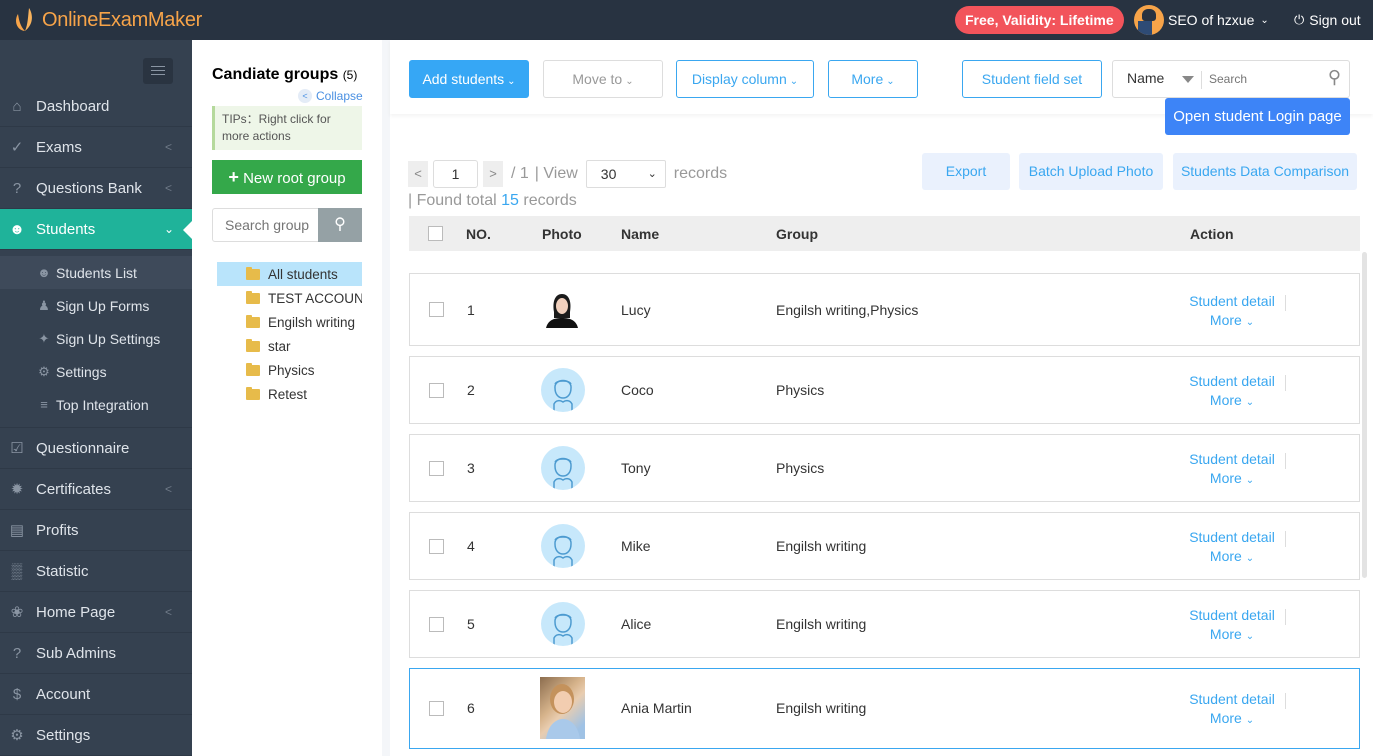 This screenshot has height=756, width=1373. I want to click on sidebar-item-label: Dashboard, so click(73, 106).